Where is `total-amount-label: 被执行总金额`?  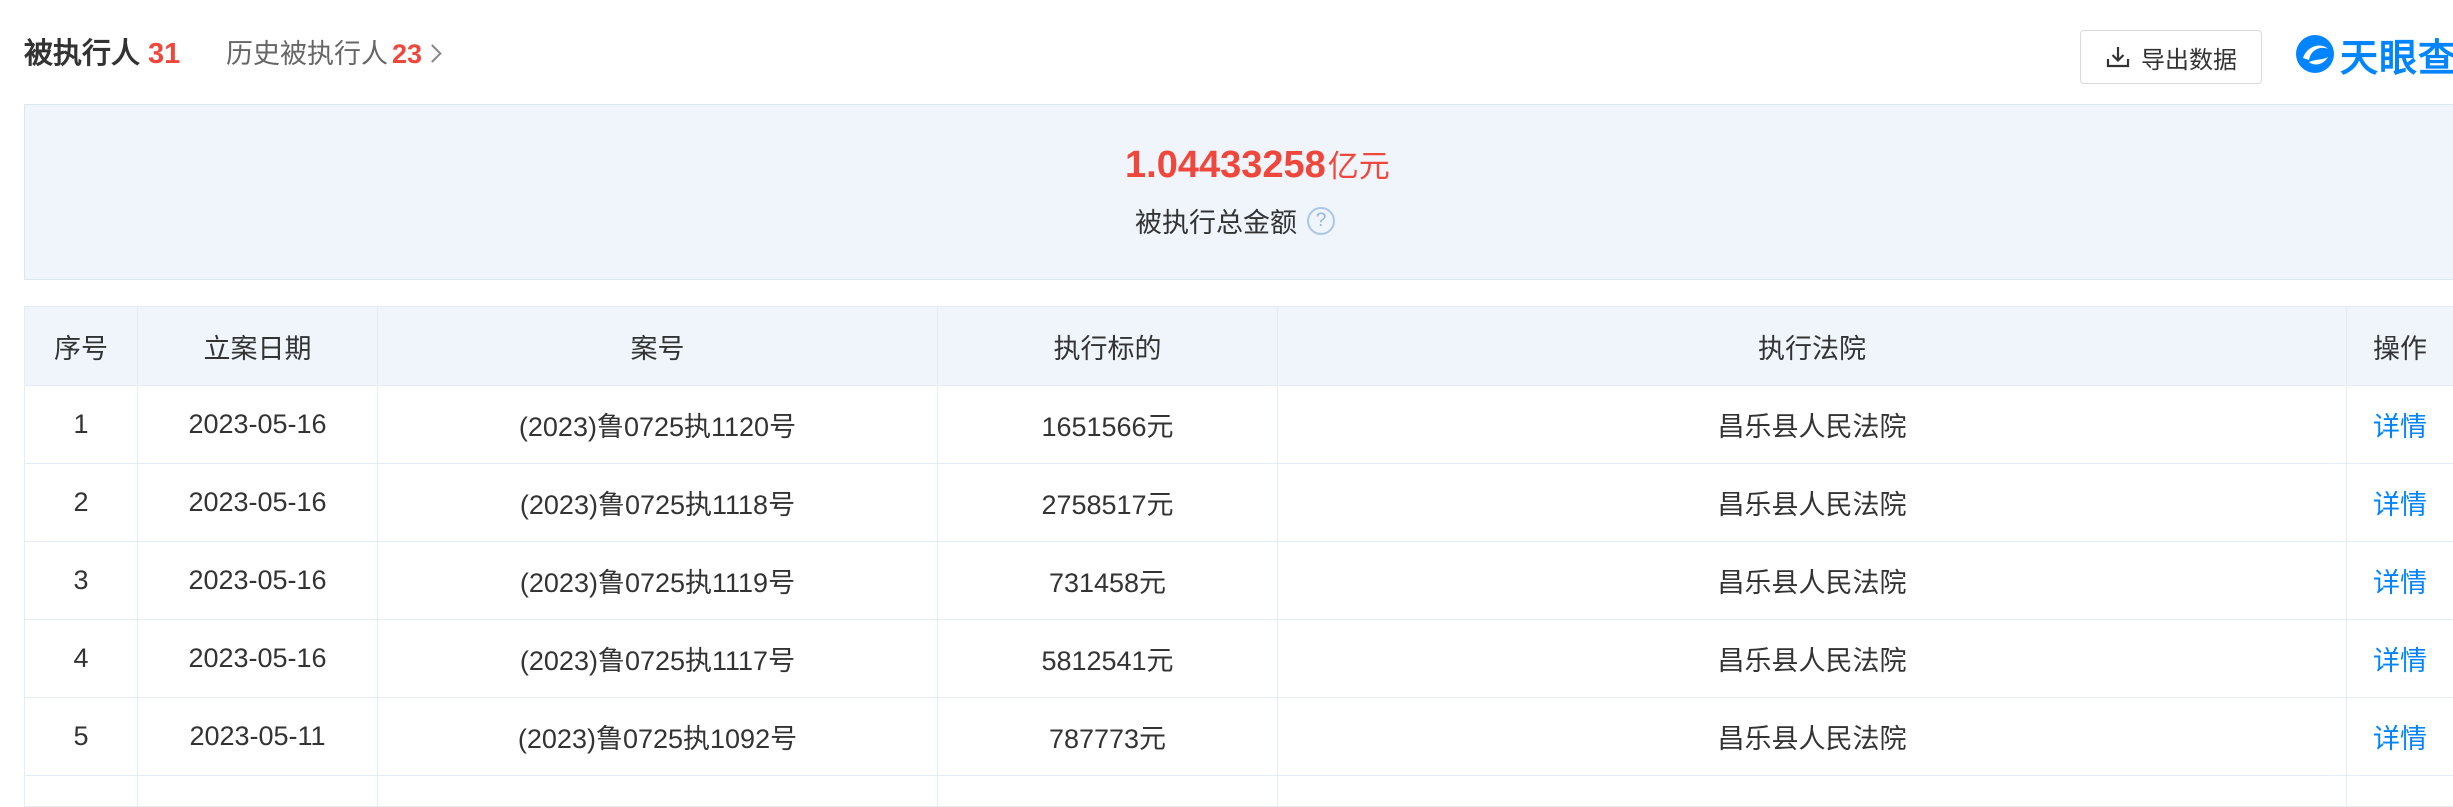
total-amount-label: 被执行总金额 is located at coordinates (1216, 220).